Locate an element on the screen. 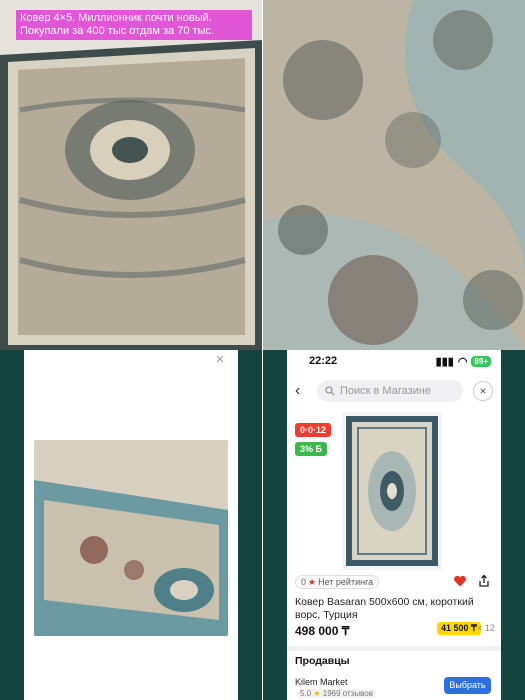 The width and height of the screenshot is (525, 700). search-placeholder: Поиск в Магазине is located at coordinates (385, 391).